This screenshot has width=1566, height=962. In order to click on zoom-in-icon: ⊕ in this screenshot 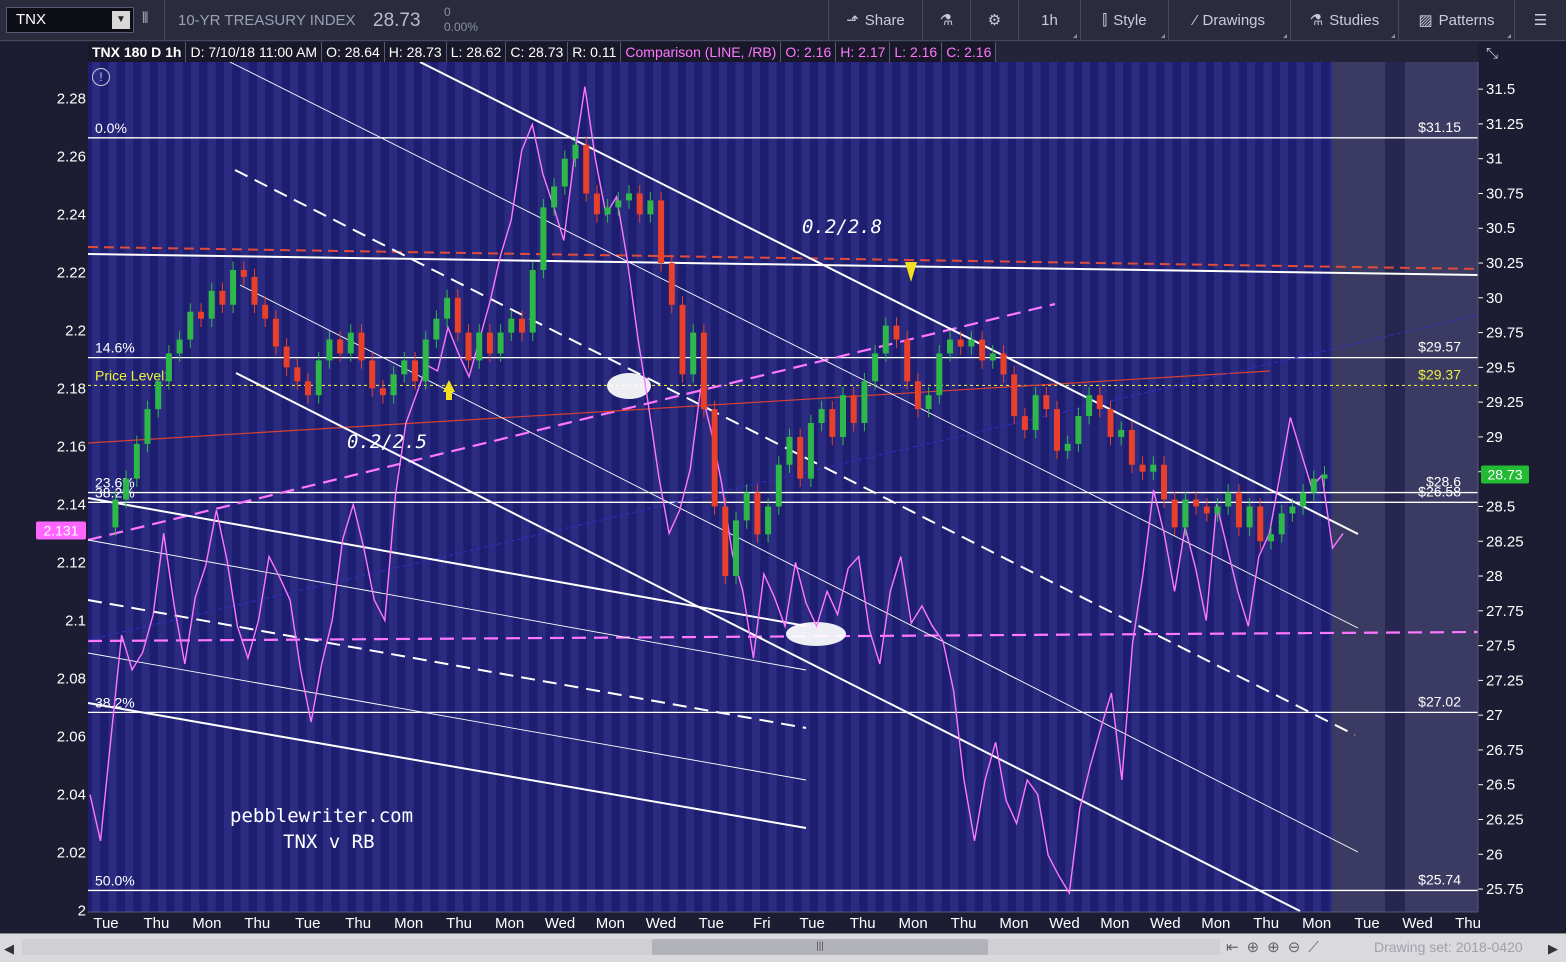, I will do `click(1277, 947)`.